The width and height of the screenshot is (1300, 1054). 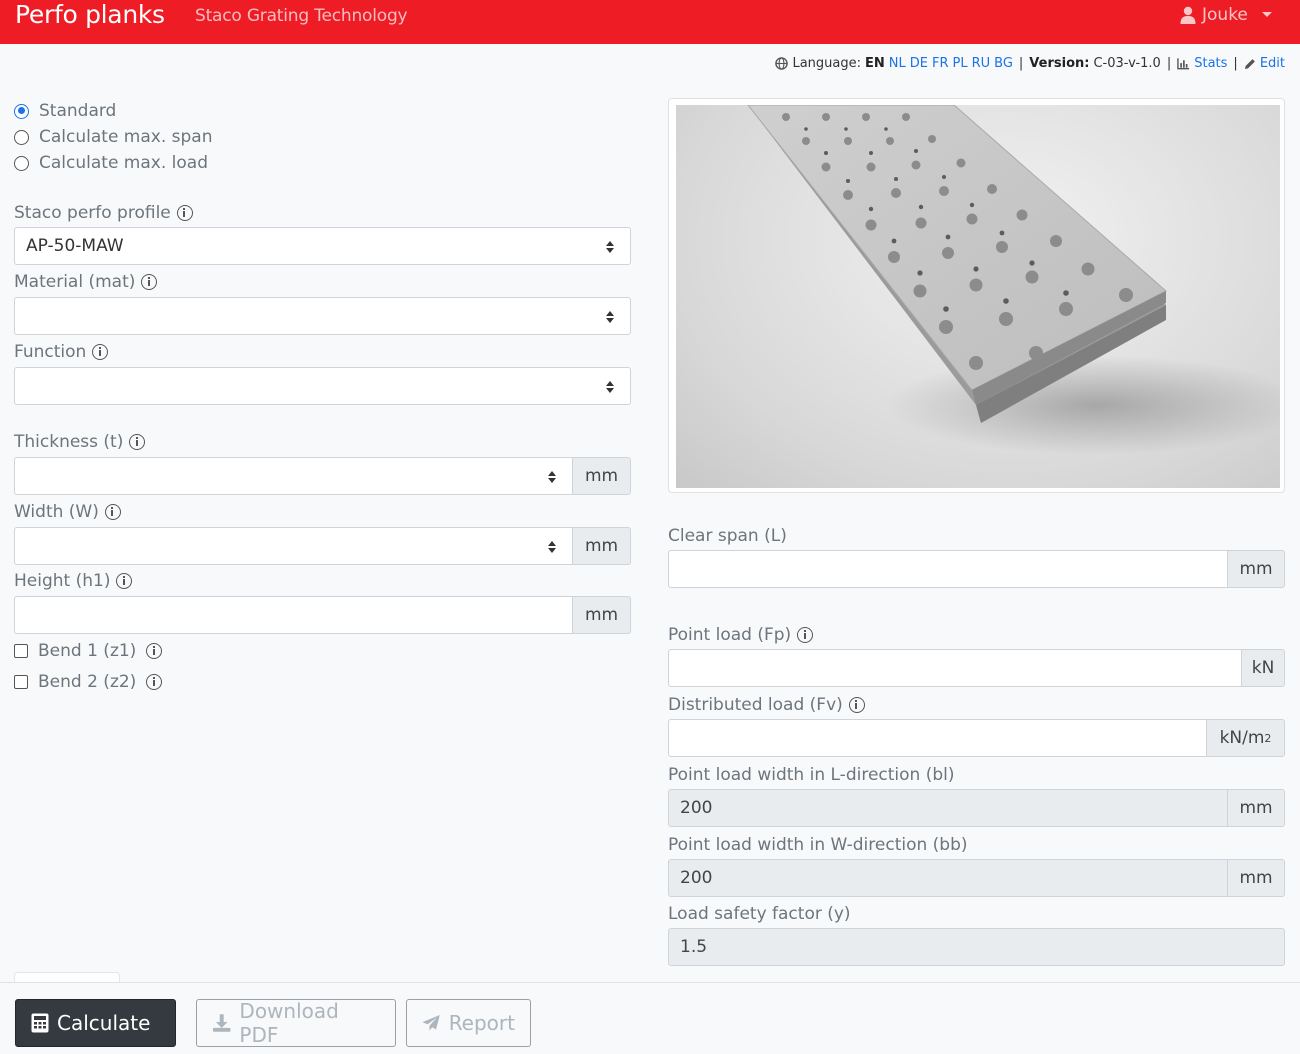 What do you see at coordinates (730, 635) in the screenshot?
I see `point-load-label-text: Point load (Fp)` at bounding box center [730, 635].